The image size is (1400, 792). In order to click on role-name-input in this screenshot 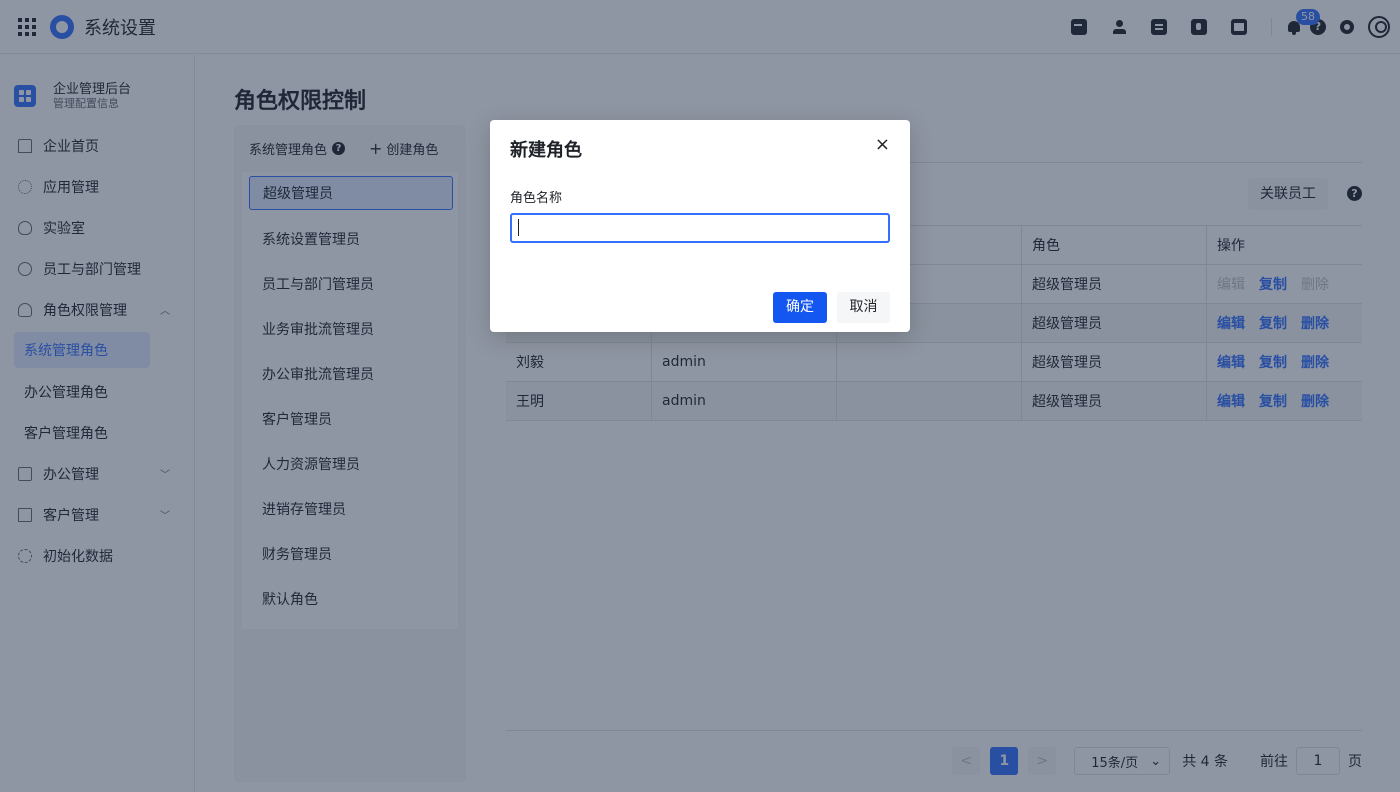, I will do `click(700, 228)`.